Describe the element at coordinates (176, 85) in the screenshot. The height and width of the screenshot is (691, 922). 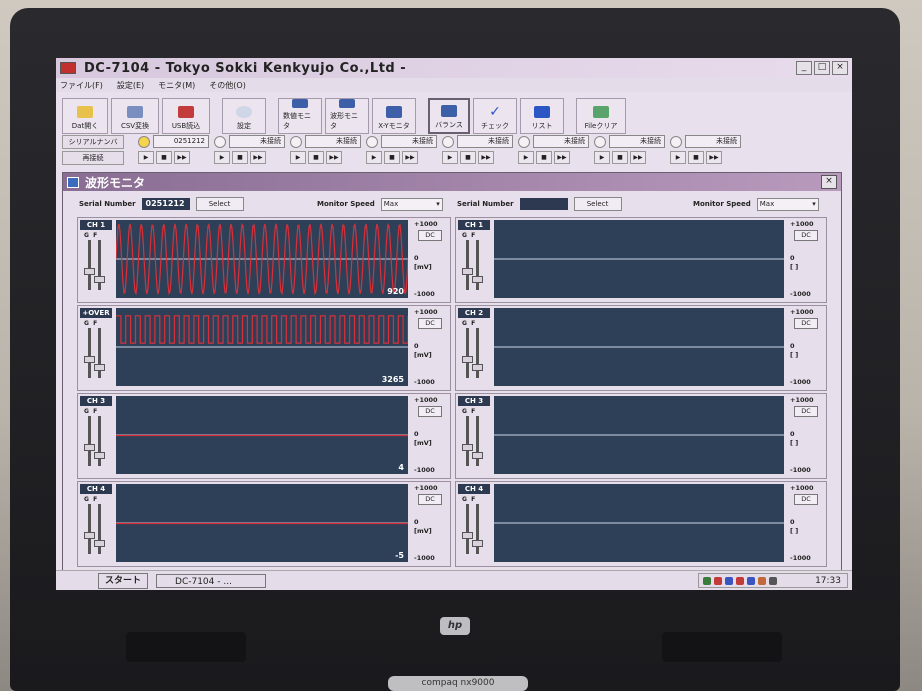
I see `menu-monitor: モニタ(M)` at that location.